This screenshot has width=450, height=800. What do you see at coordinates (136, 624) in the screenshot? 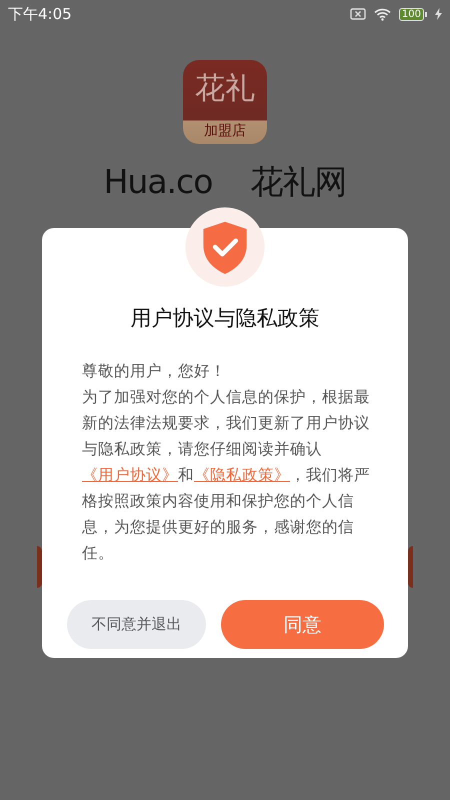
I see `decline-button: 不同意并退出` at bounding box center [136, 624].